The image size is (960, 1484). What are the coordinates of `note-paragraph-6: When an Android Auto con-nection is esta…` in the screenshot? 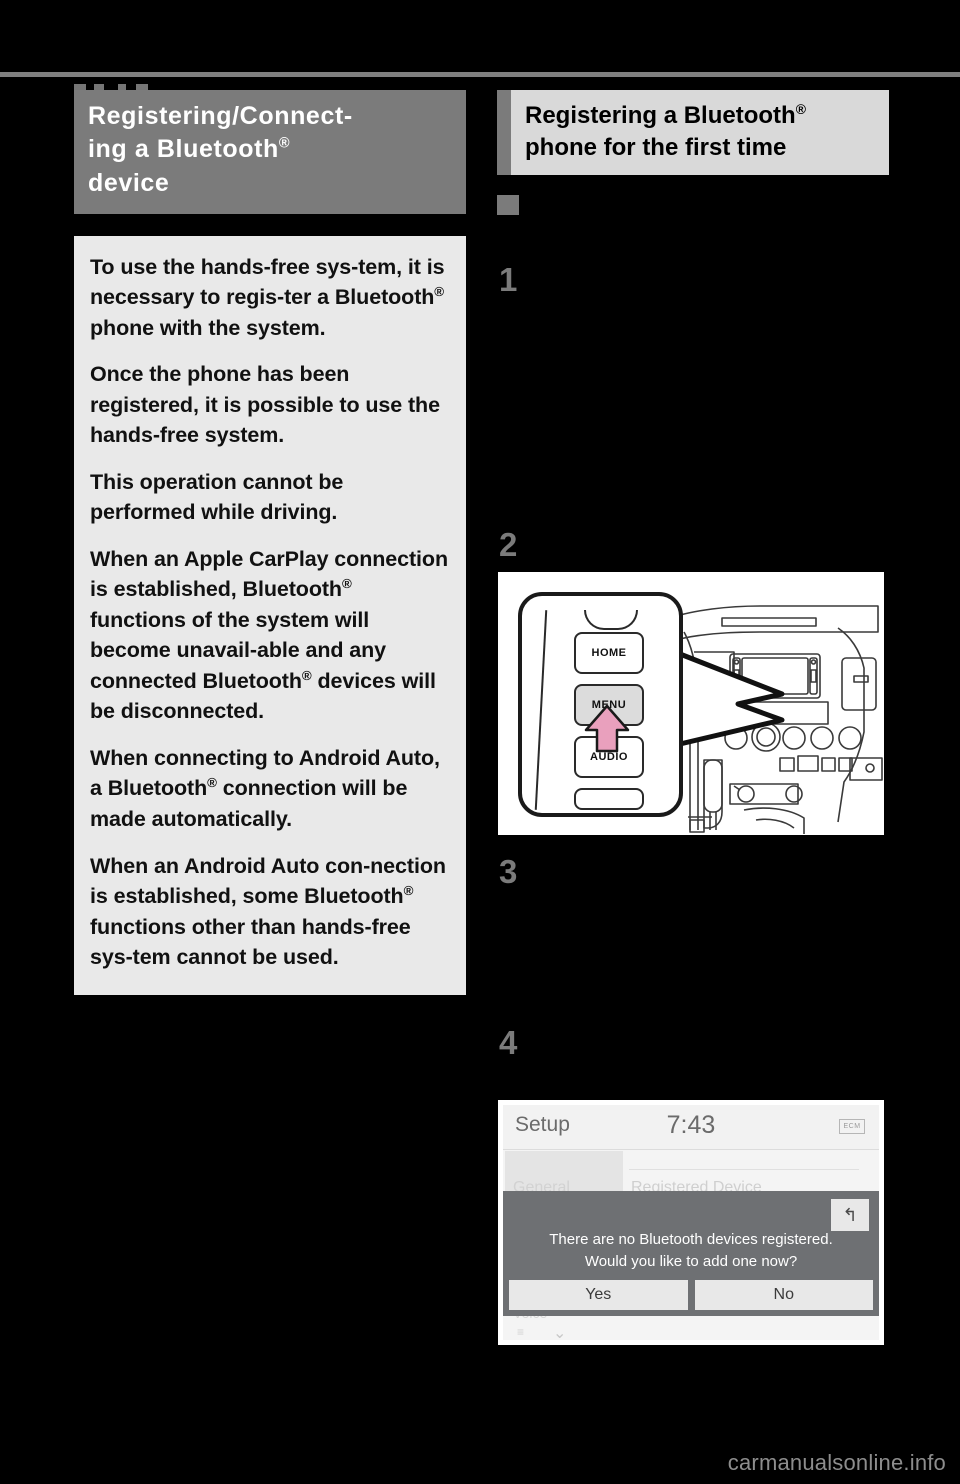 It's located at (270, 912).